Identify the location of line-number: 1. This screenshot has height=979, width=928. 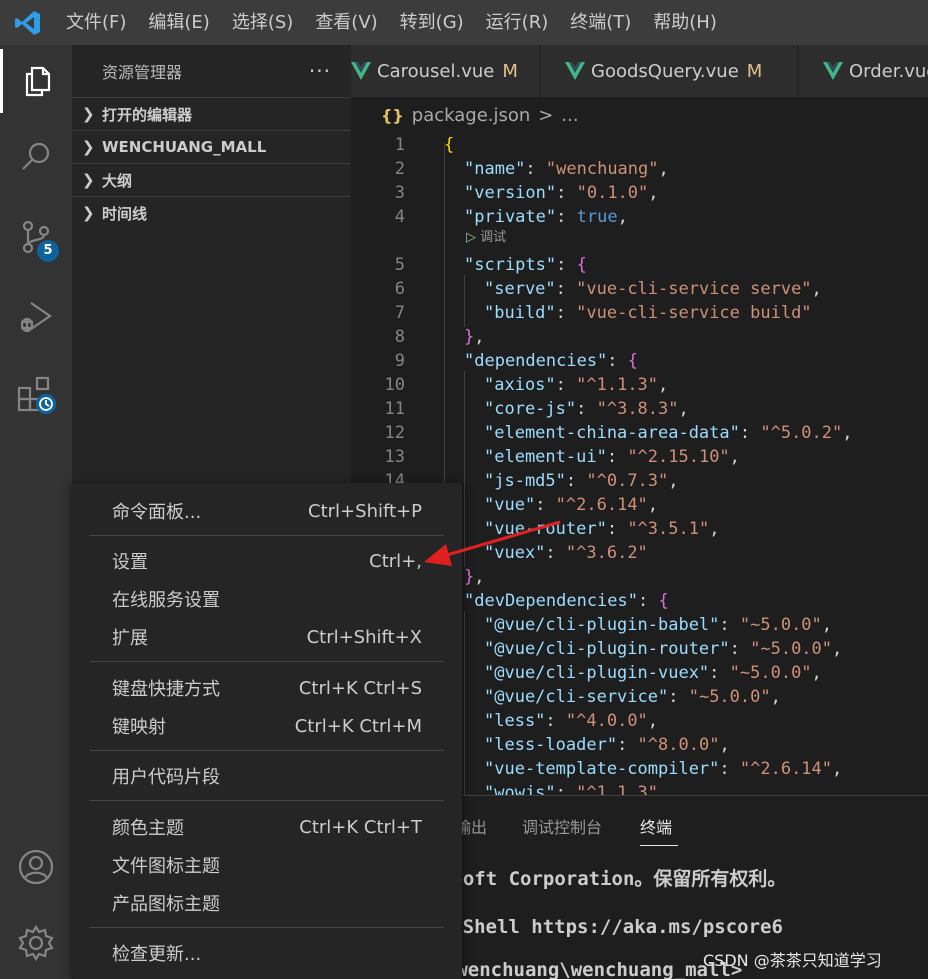
(399, 145).